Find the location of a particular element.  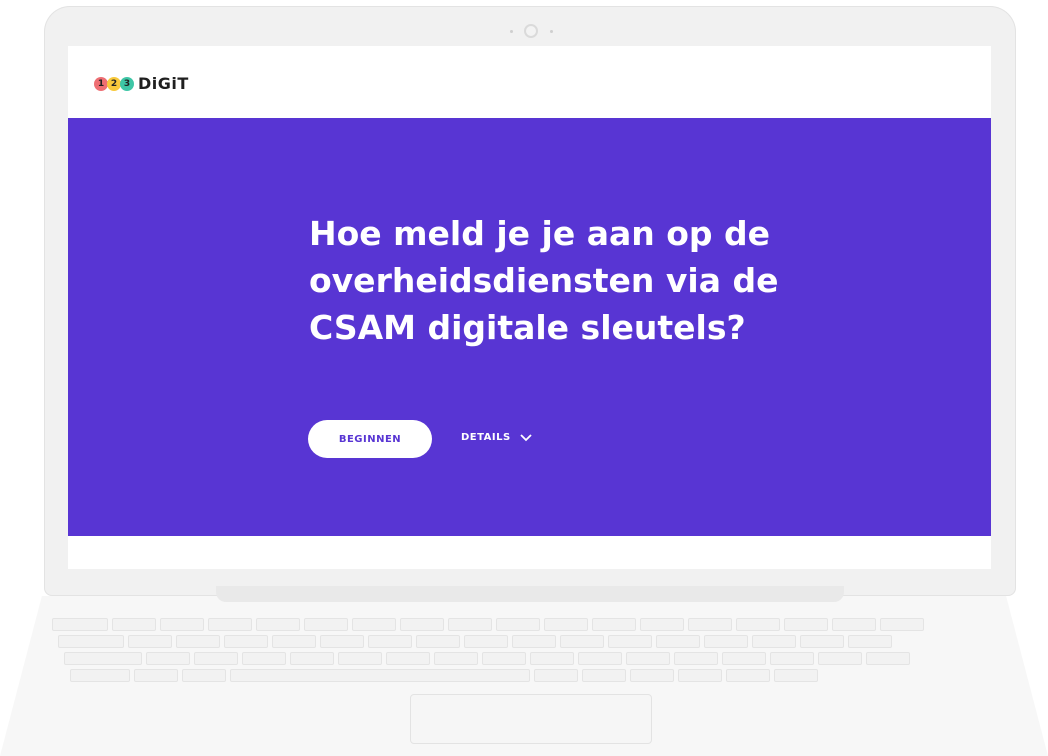

site-header: 1 2 3 DiGiT is located at coordinates (529, 82).